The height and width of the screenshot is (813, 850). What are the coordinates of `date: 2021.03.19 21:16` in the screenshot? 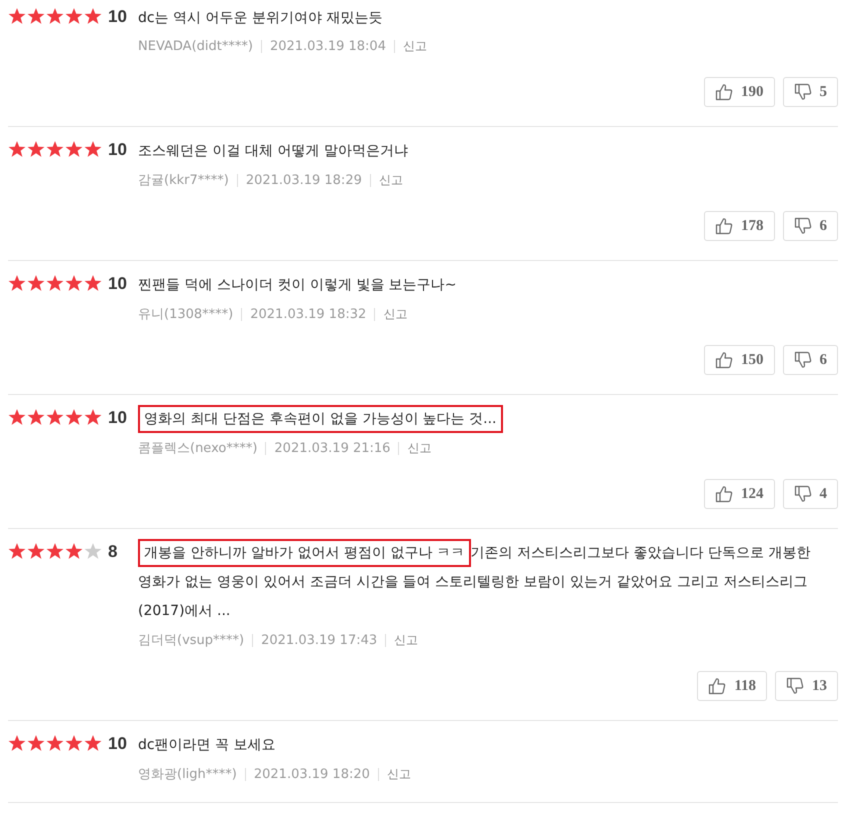 It's located at (332, 448).